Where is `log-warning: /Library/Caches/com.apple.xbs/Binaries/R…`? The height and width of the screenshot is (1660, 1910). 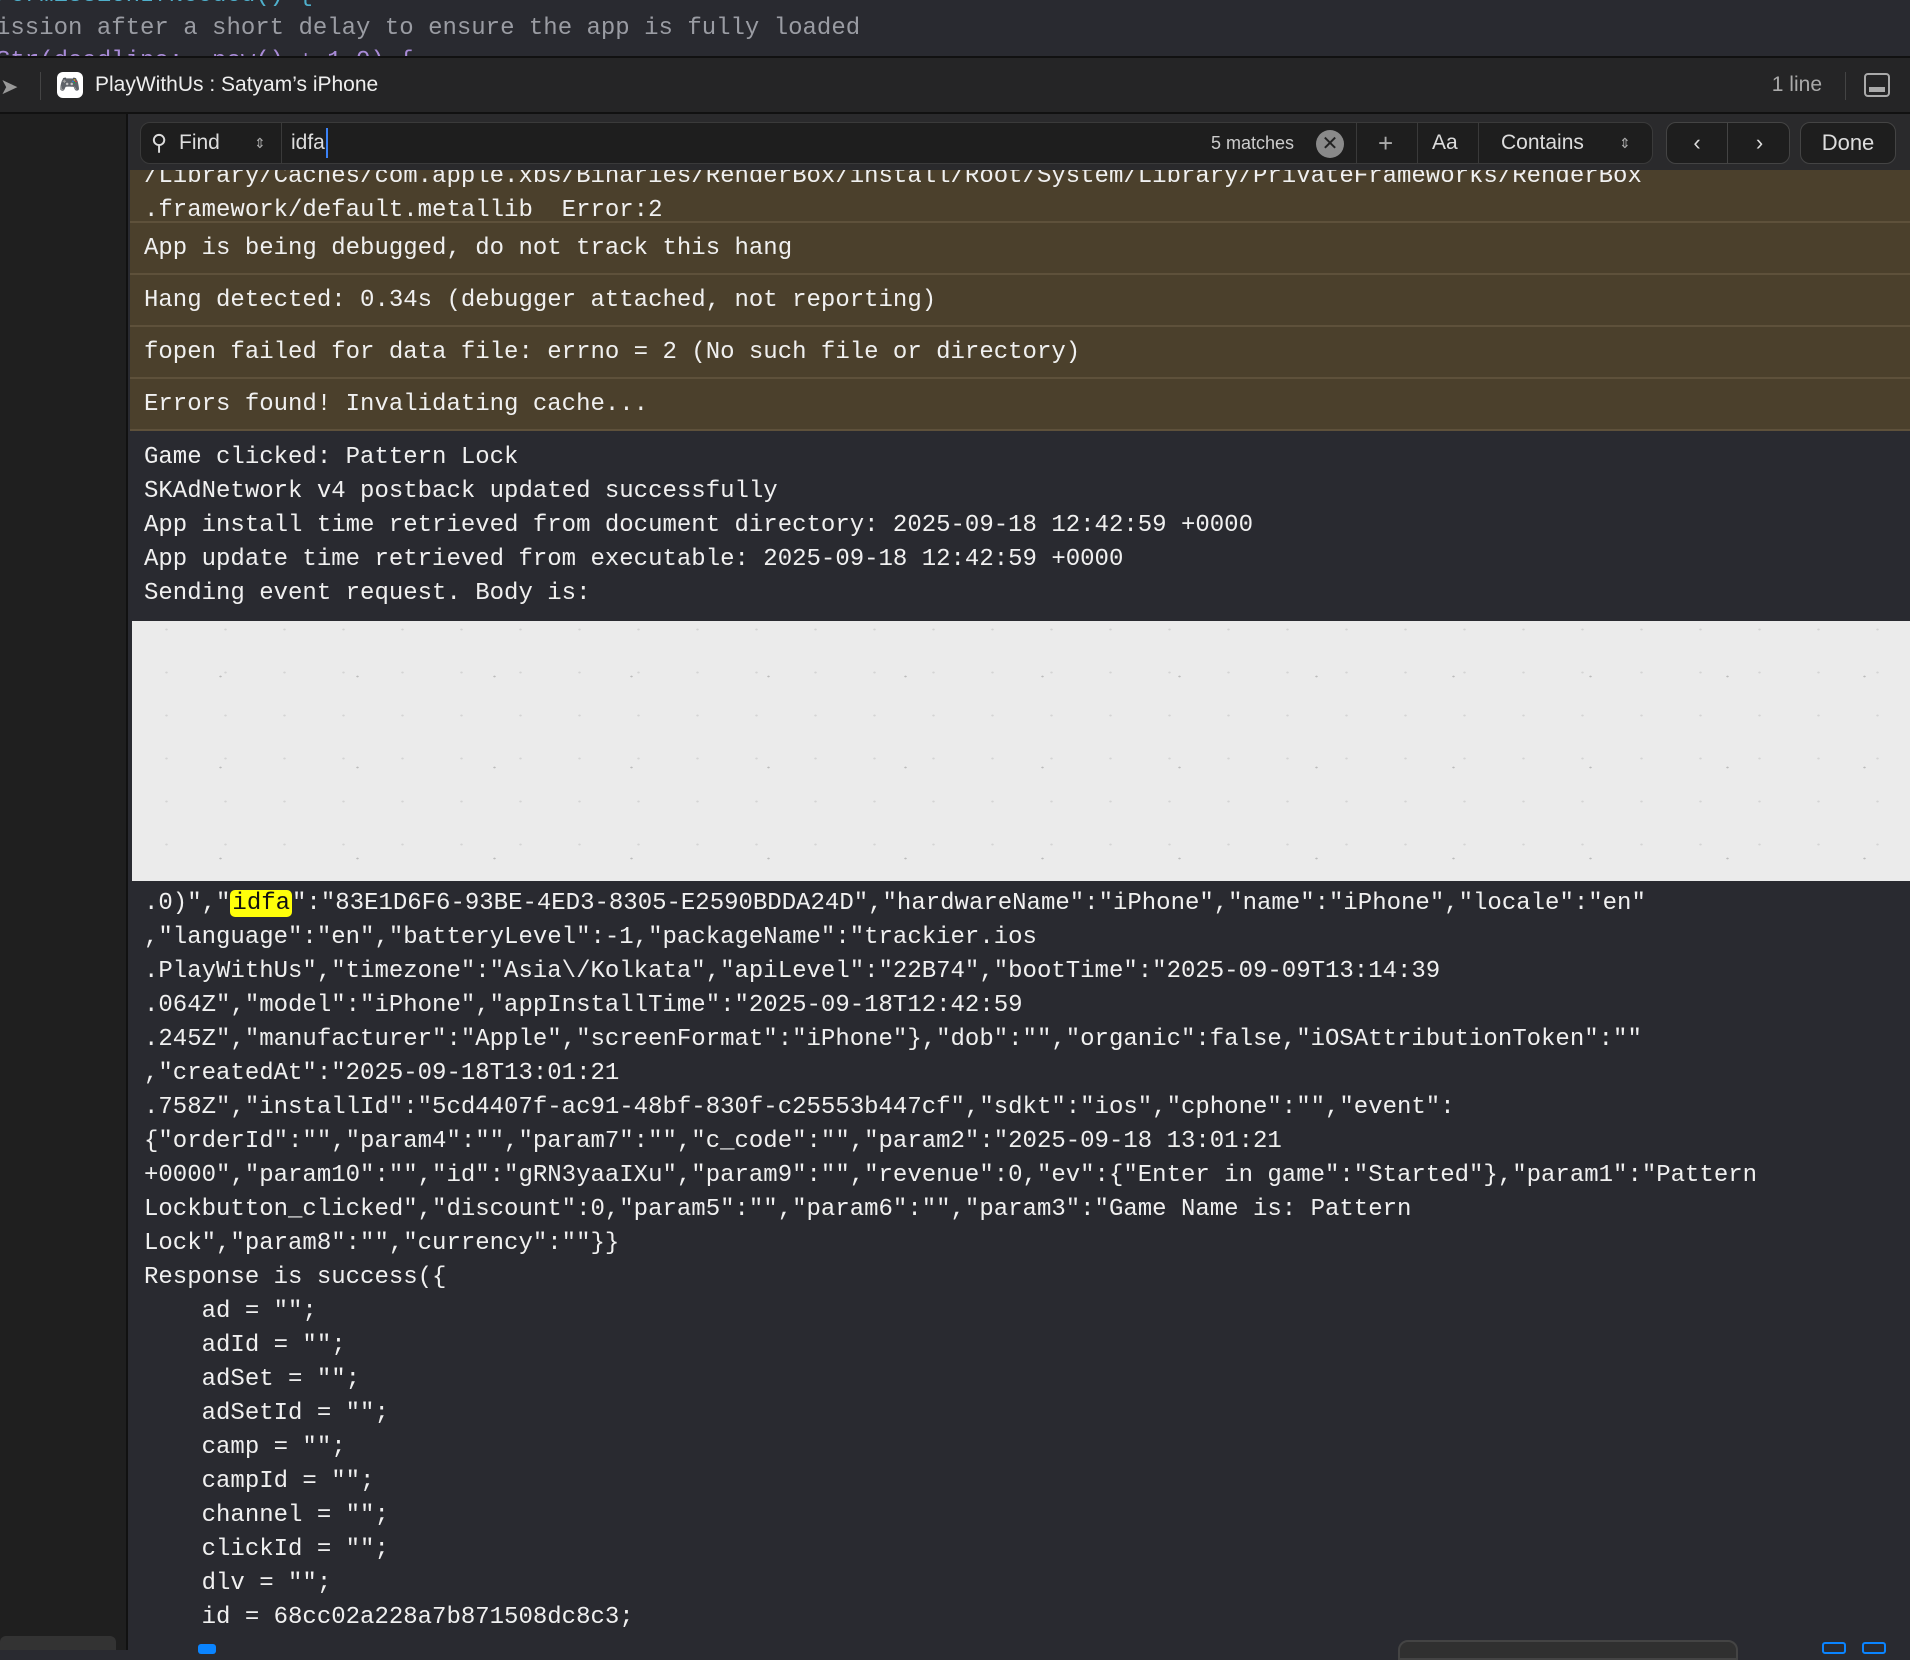 log-warning: /Library/Caches/com.apple.xbs/Binaries/R… is located at coordinates (1020, 196).